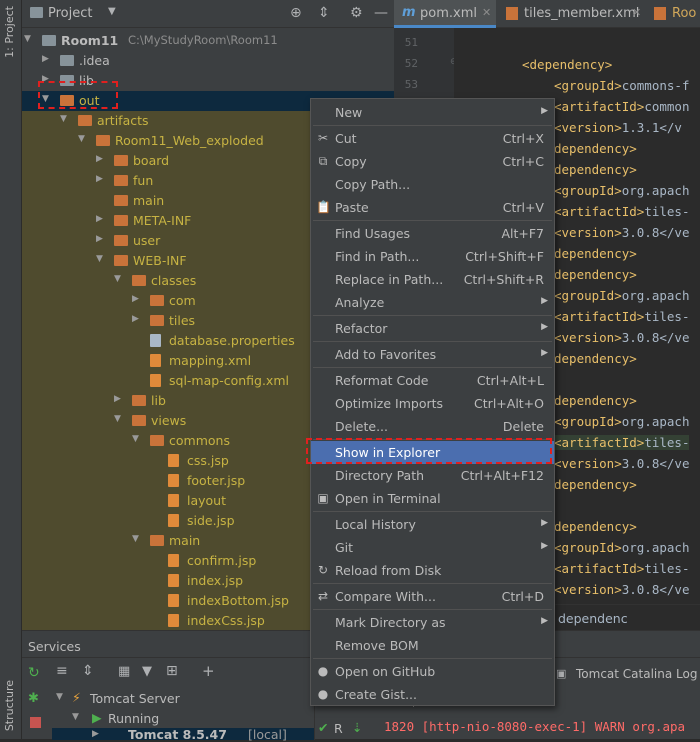  I want to click on gear-icon: ⚙, so click(356, 13).